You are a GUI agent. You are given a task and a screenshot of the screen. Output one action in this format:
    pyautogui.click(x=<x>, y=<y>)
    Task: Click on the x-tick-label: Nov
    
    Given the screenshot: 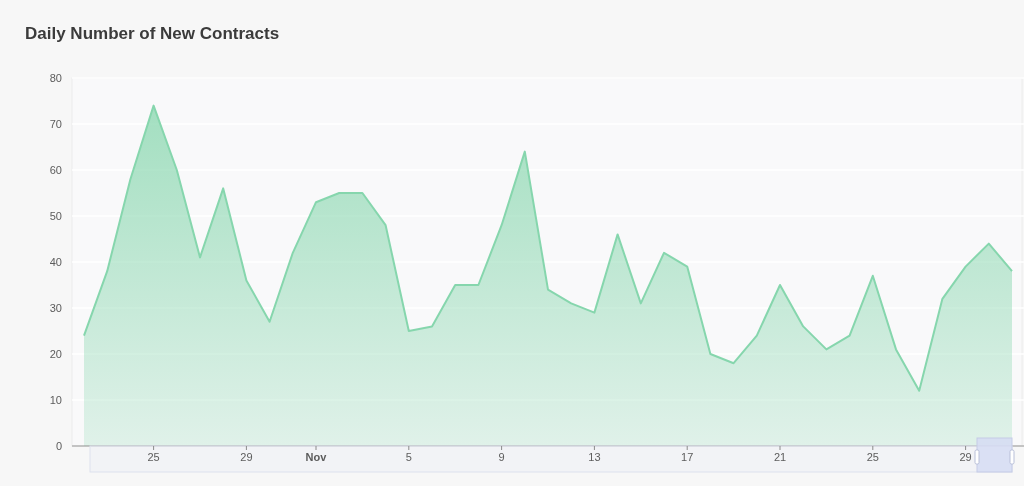 What is the action you would take?
    pyautogui.click(x=316, y=457)
    